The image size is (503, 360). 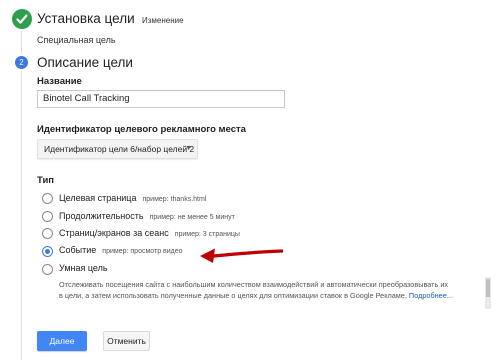 I want to click on option-label: Страниц/экранов за сеанс, so click(x=114, y=233).